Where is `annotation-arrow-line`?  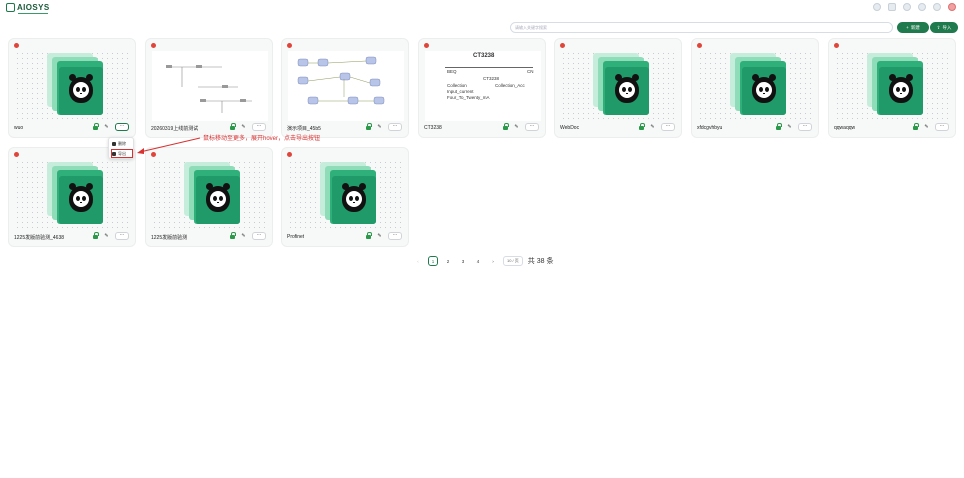
annotation-arrow-line is located at coordinates (170, 145).